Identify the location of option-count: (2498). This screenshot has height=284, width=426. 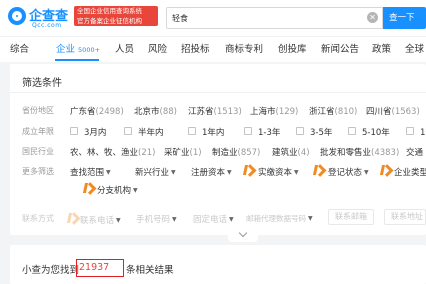
(109, 112).